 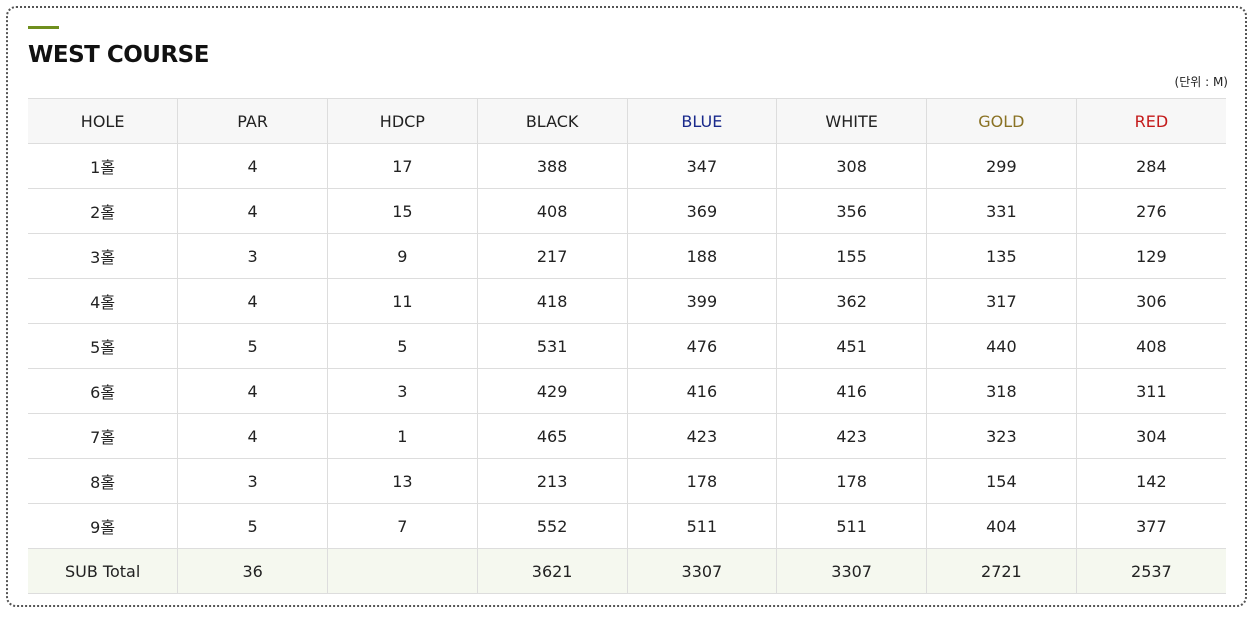 I want to click on scorecard-footer: SUB Total 36 3621 3307 3307 2721 2537, so click(x=627, y=571).